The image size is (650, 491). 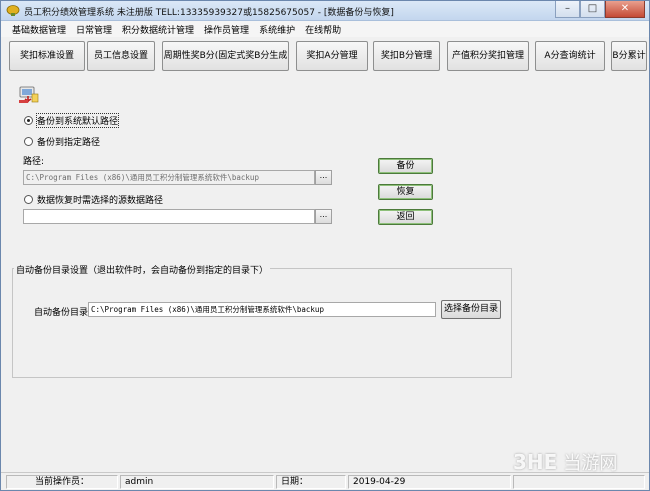 I want to click on status-operator-value: admin, so click(x=197, y=482).